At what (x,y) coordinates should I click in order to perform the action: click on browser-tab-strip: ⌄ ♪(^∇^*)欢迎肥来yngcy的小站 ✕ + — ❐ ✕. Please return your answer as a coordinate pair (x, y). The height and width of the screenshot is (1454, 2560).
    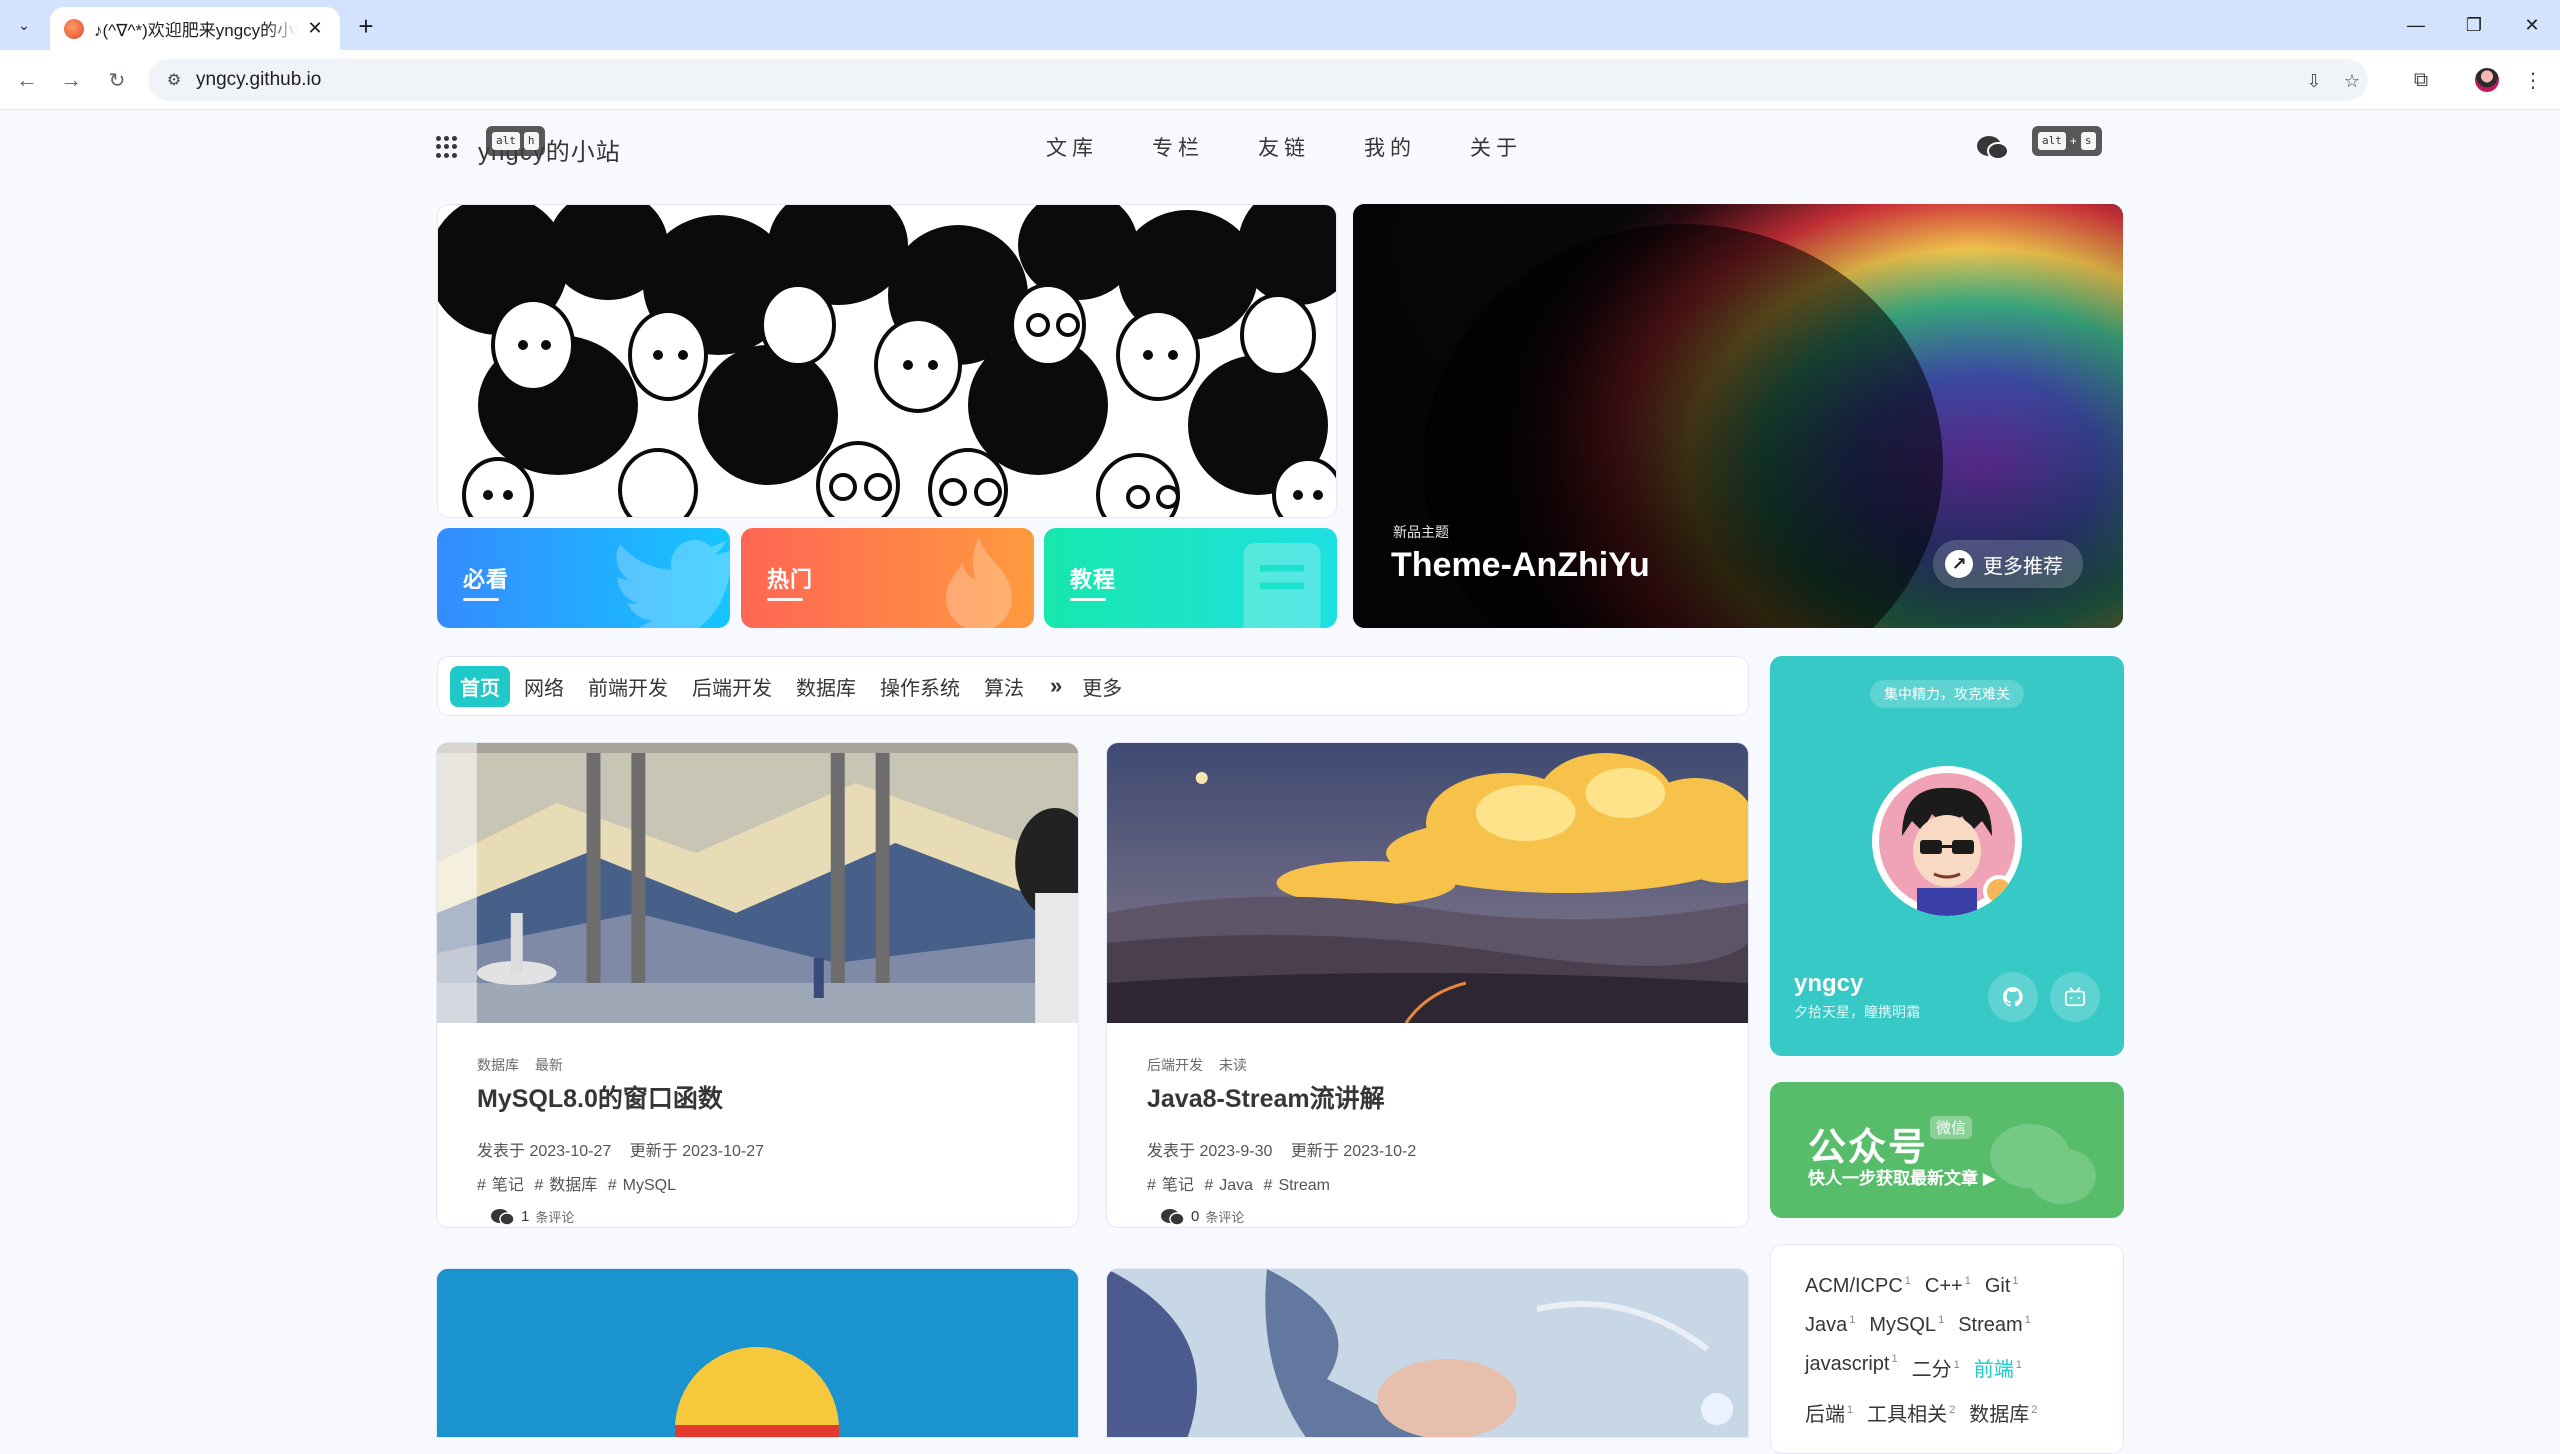
    Looking at the image, I should click on (1280, 25).